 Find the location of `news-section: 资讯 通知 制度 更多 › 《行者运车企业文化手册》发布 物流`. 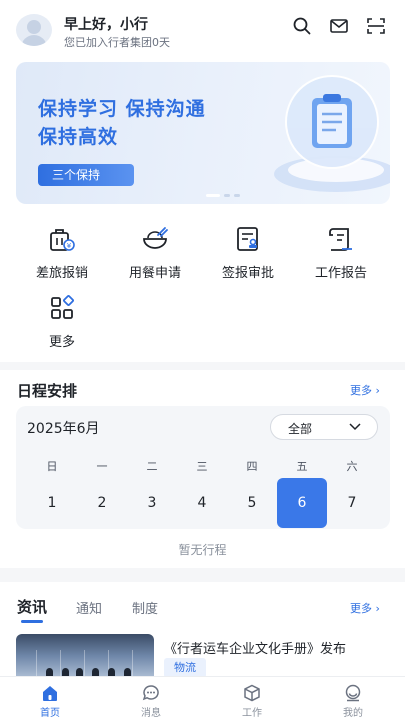

news-section: 资讯 通知 制度 更多 › 《行者运车企业文化手册》发布 物流 is located at coordinates (202, 632).